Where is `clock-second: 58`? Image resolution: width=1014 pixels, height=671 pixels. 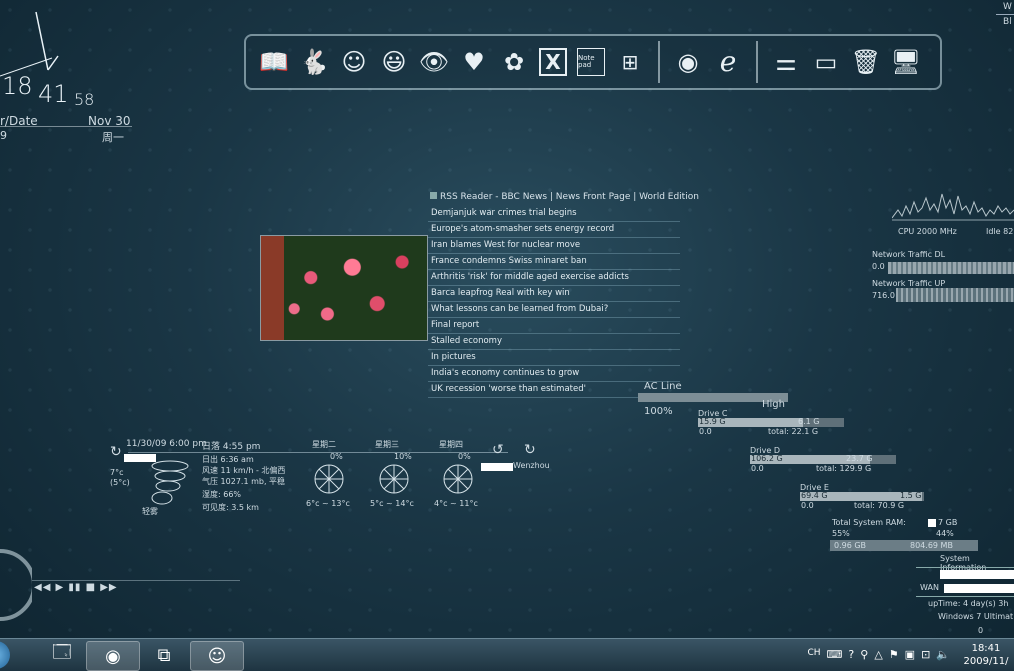 clock-second: 58 is located at coordinates (84, 99).